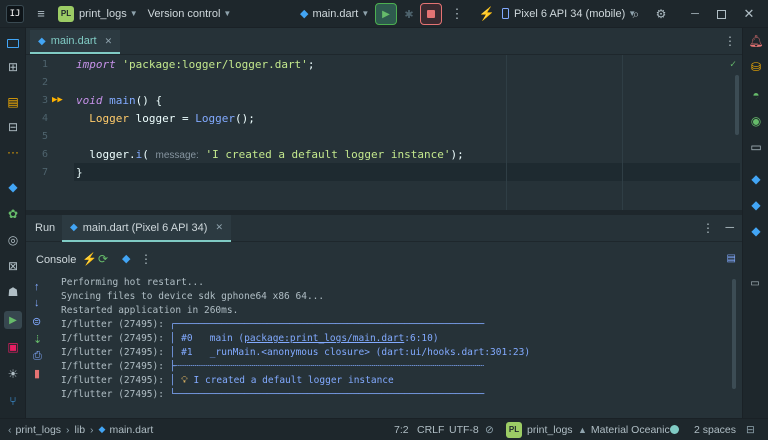 This screenshot has width=768, height=440. What do you see at coordinates (13, 43) in the screenshot?
I see `project-view-icon` at bounding box center [13, 43].